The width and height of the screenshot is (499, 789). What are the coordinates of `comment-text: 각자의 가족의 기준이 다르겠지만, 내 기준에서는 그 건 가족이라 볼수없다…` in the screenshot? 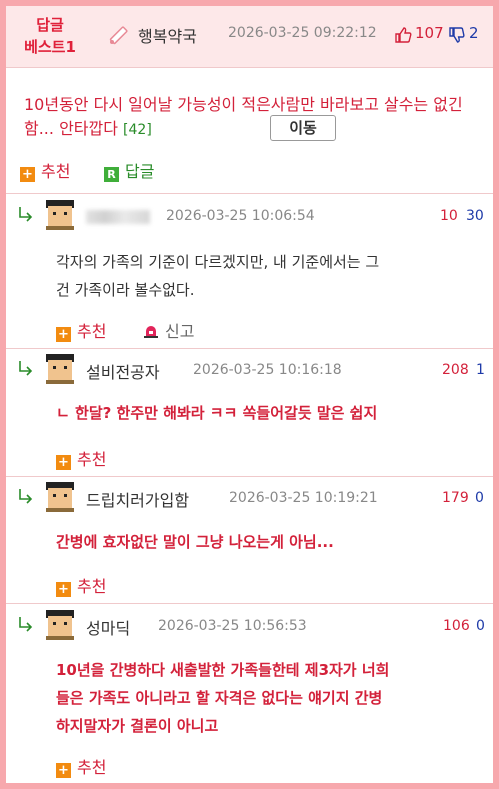 It's located at (271, 276).